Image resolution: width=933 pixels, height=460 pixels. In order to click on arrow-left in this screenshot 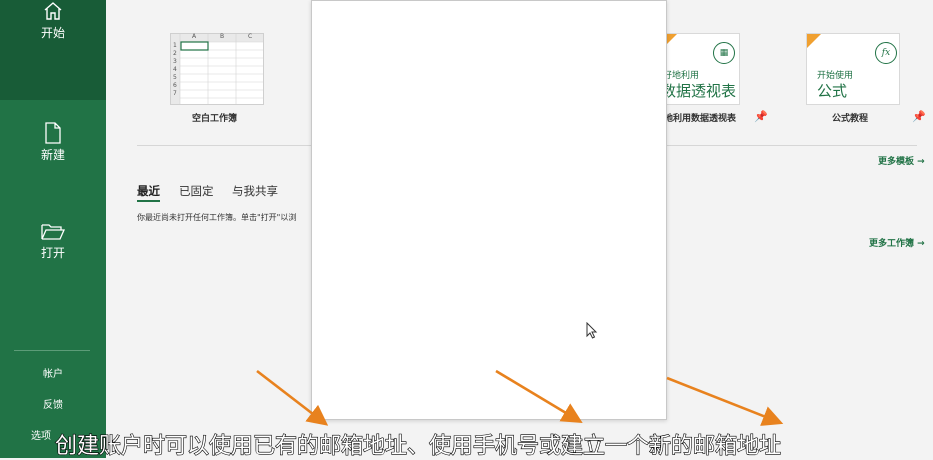, I will do `click(292, 397)`.